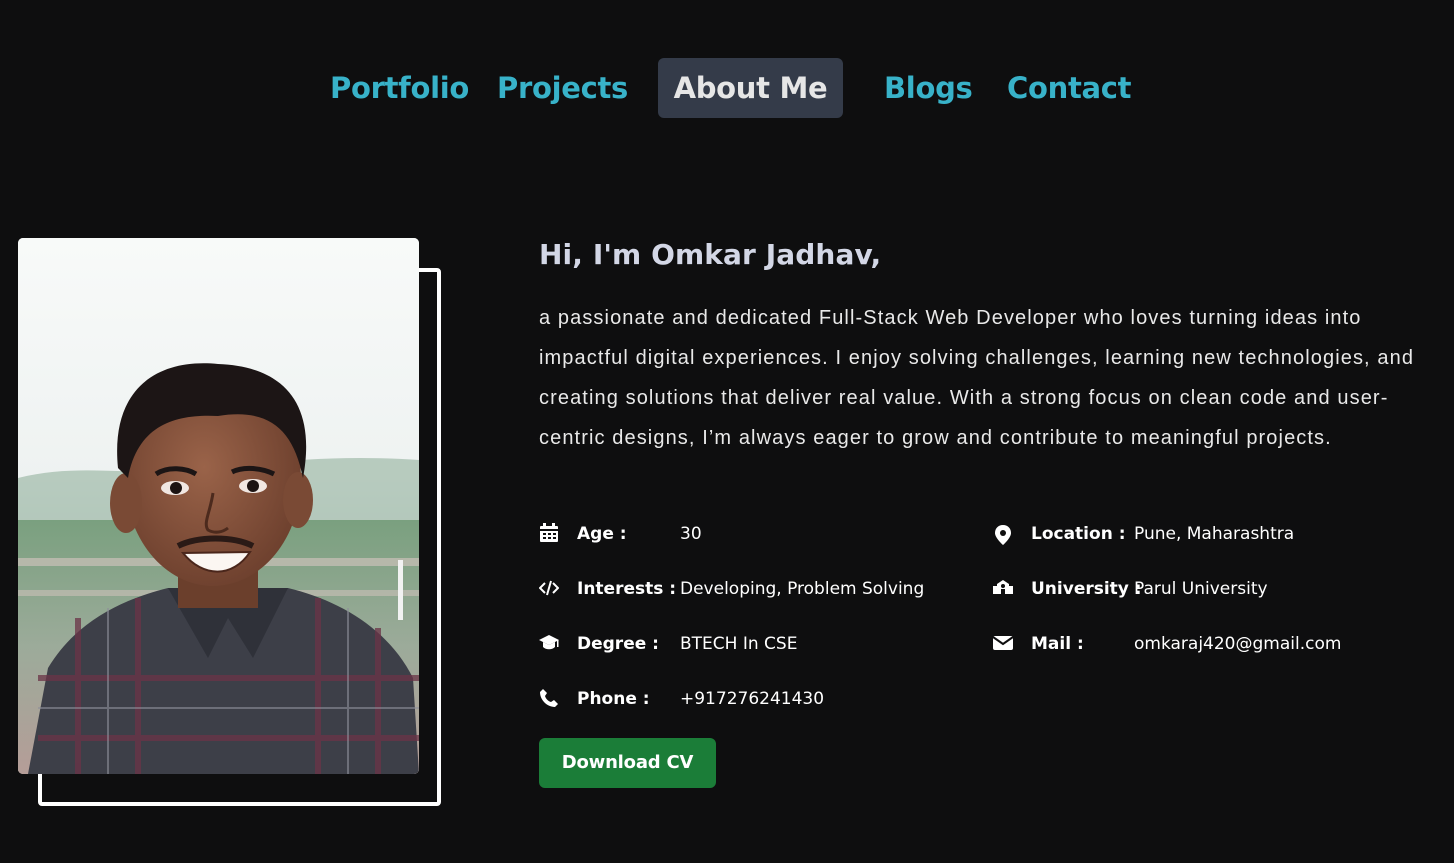 The image size is (1454, 863). Describe the element at coordinates (602, 534) in the screenshot. I see `age-label: Age :` at that location.